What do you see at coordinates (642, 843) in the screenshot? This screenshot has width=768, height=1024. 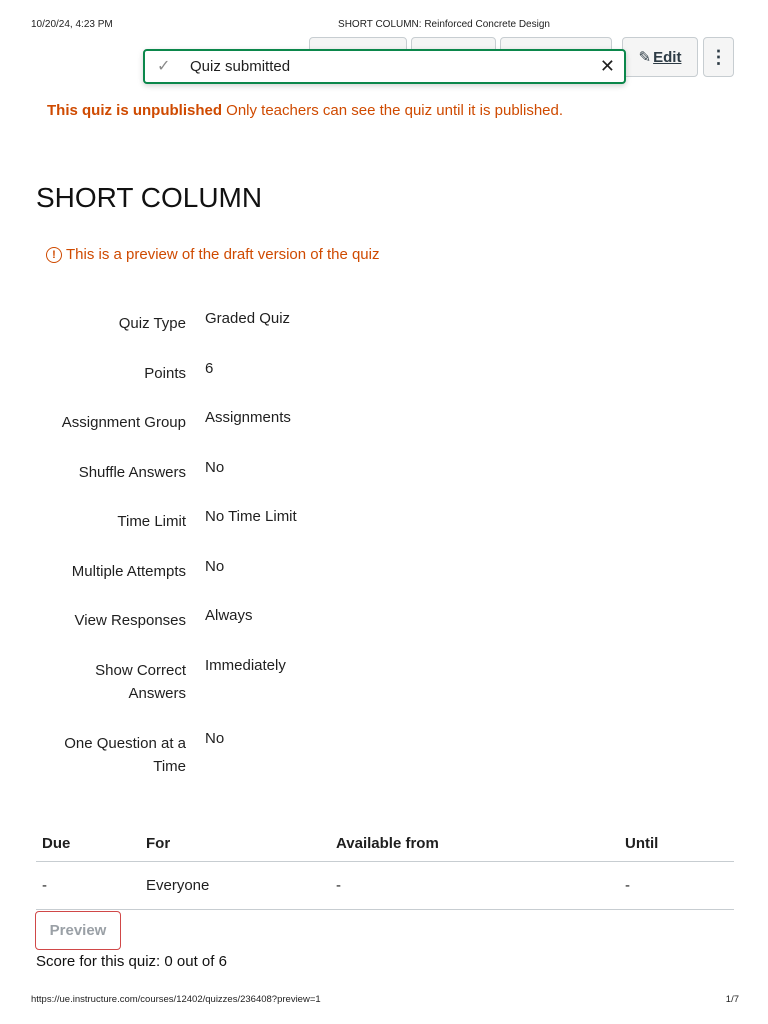 I see `table-header: Until` at bounding box center [642, 843].